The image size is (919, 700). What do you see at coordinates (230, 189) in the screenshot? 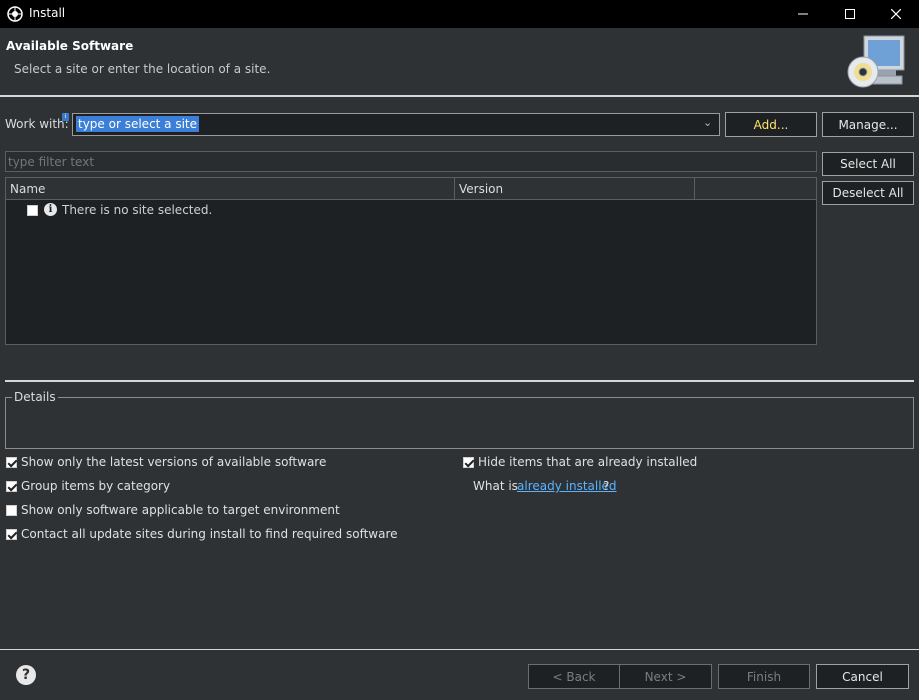
I see `column-header-name: Name` at bounding box center [230, 189].